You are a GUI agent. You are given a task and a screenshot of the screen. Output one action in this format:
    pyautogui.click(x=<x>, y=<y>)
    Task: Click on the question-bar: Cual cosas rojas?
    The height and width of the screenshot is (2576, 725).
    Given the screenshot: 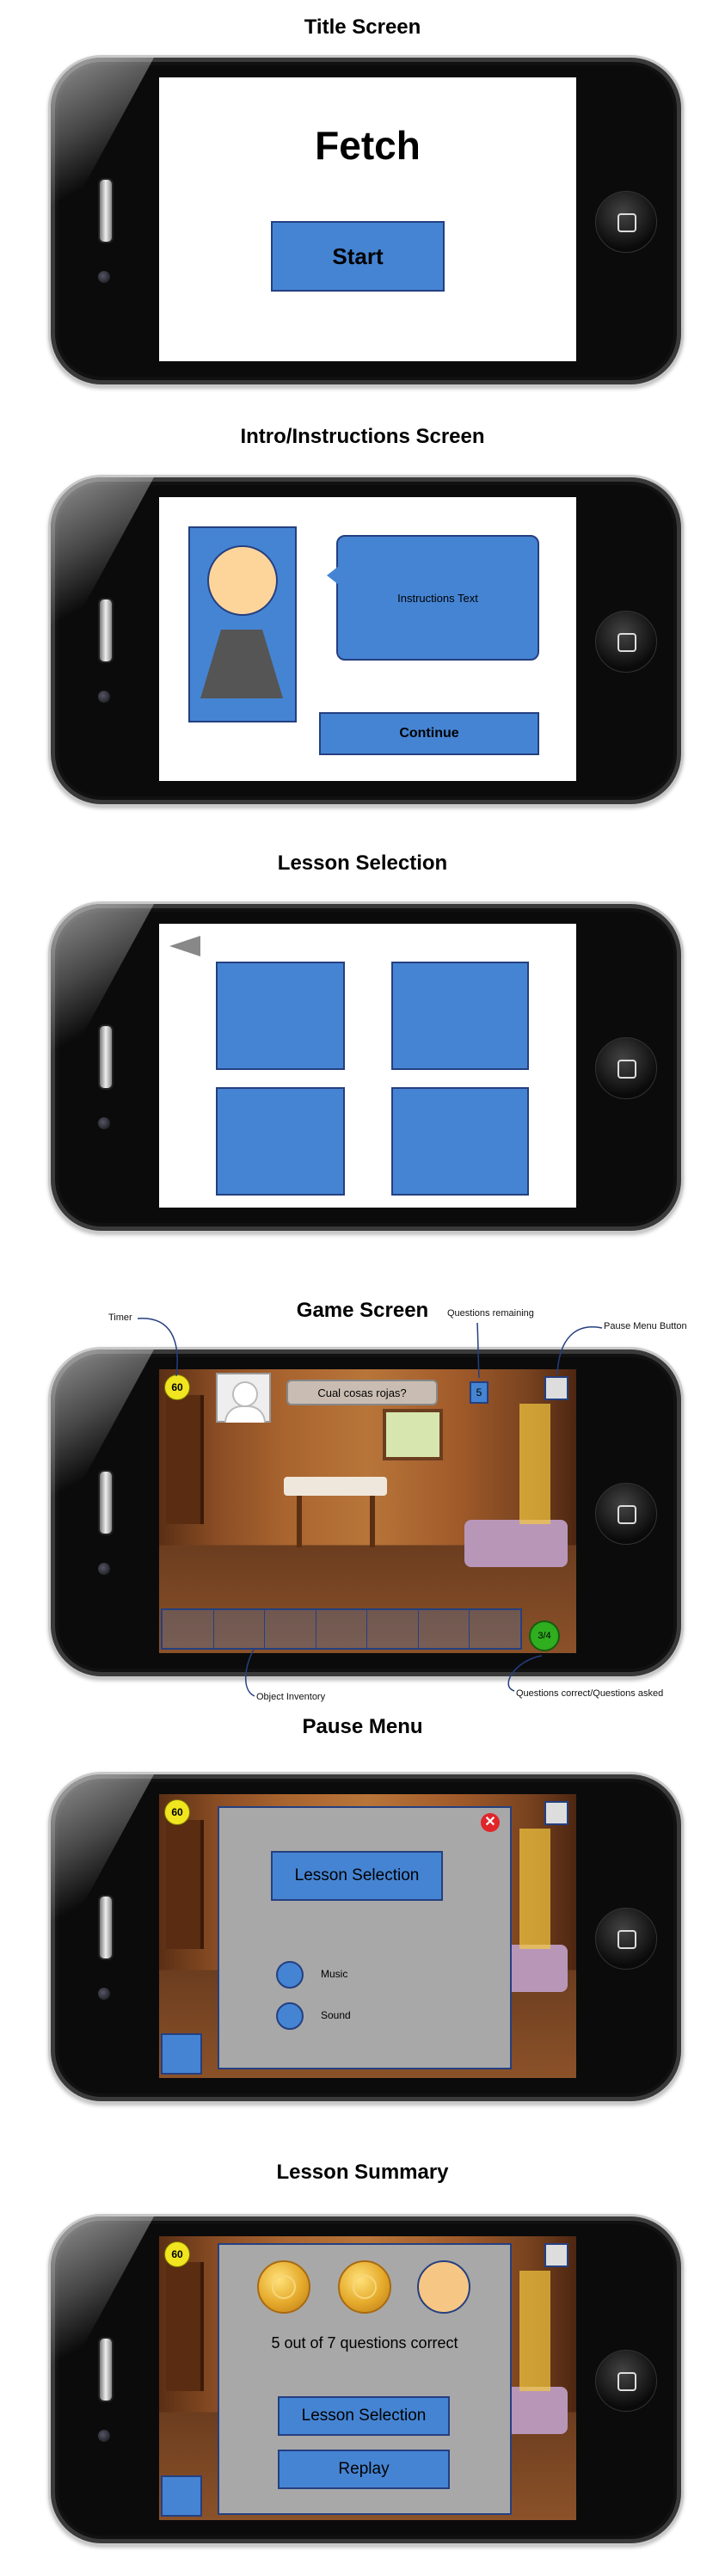 What is the action you would take?
    pyautogui.click(x=362, y=1392)
    